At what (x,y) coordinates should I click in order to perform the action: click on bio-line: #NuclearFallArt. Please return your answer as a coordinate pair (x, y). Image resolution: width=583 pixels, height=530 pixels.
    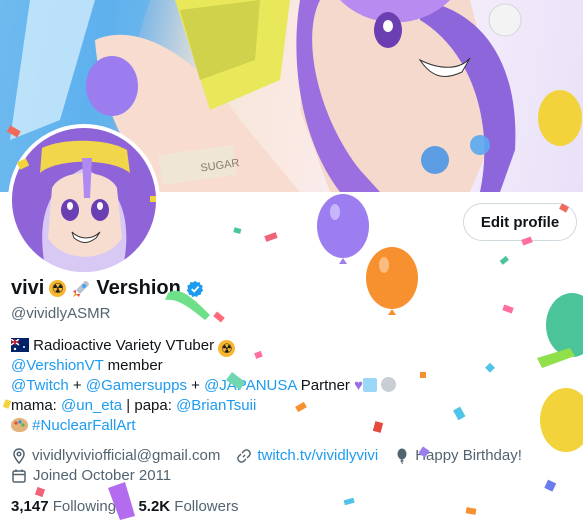
    Looking at the image, I should click on (203, 426).